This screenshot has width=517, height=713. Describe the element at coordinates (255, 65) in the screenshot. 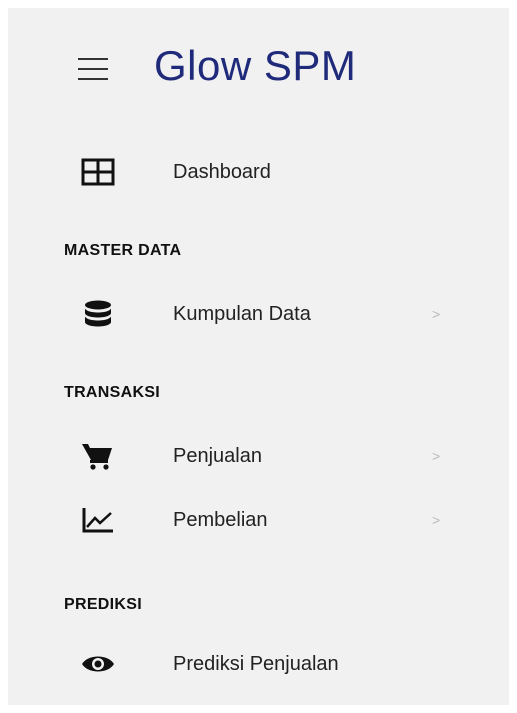

I see `brand-title: Glow SPM` at that location.